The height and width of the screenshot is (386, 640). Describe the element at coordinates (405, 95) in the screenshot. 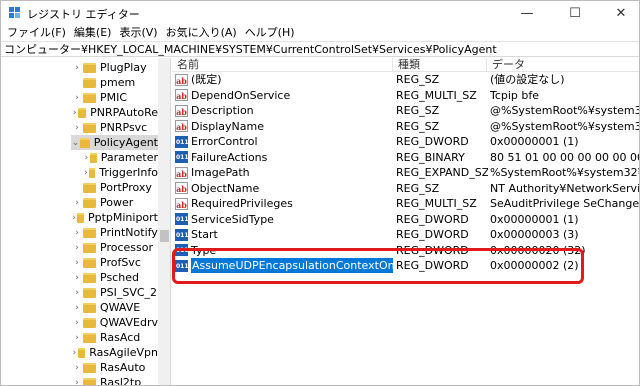

I see `value-row: ab DependOnService REG_MULTI_SZ Tcpip bfe` at that location.